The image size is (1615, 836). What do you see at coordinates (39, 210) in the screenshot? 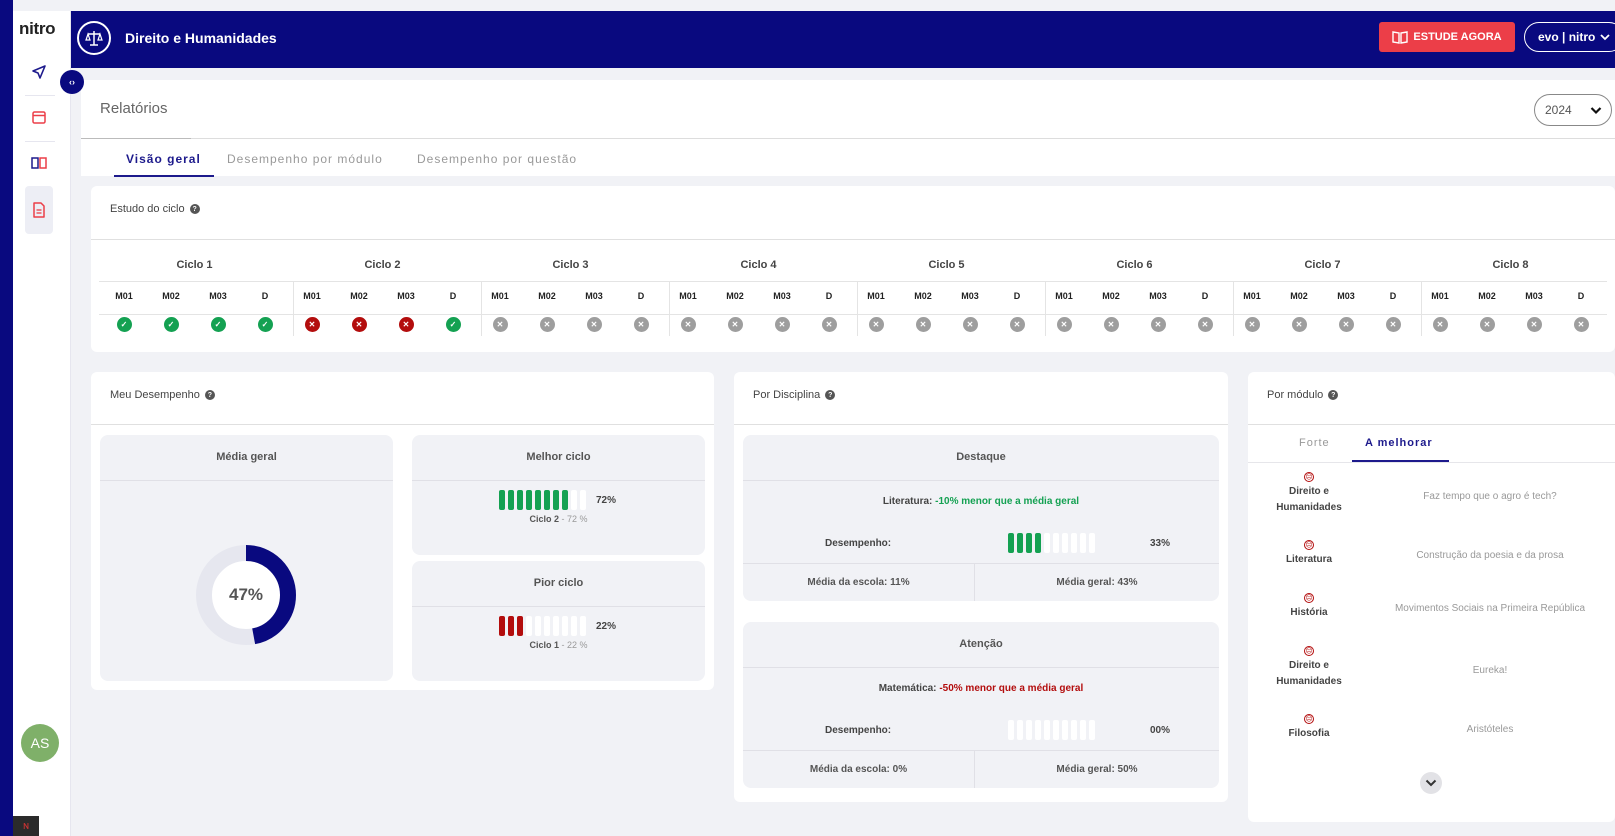
I see `report-icon` at bounding box center [39, 210].